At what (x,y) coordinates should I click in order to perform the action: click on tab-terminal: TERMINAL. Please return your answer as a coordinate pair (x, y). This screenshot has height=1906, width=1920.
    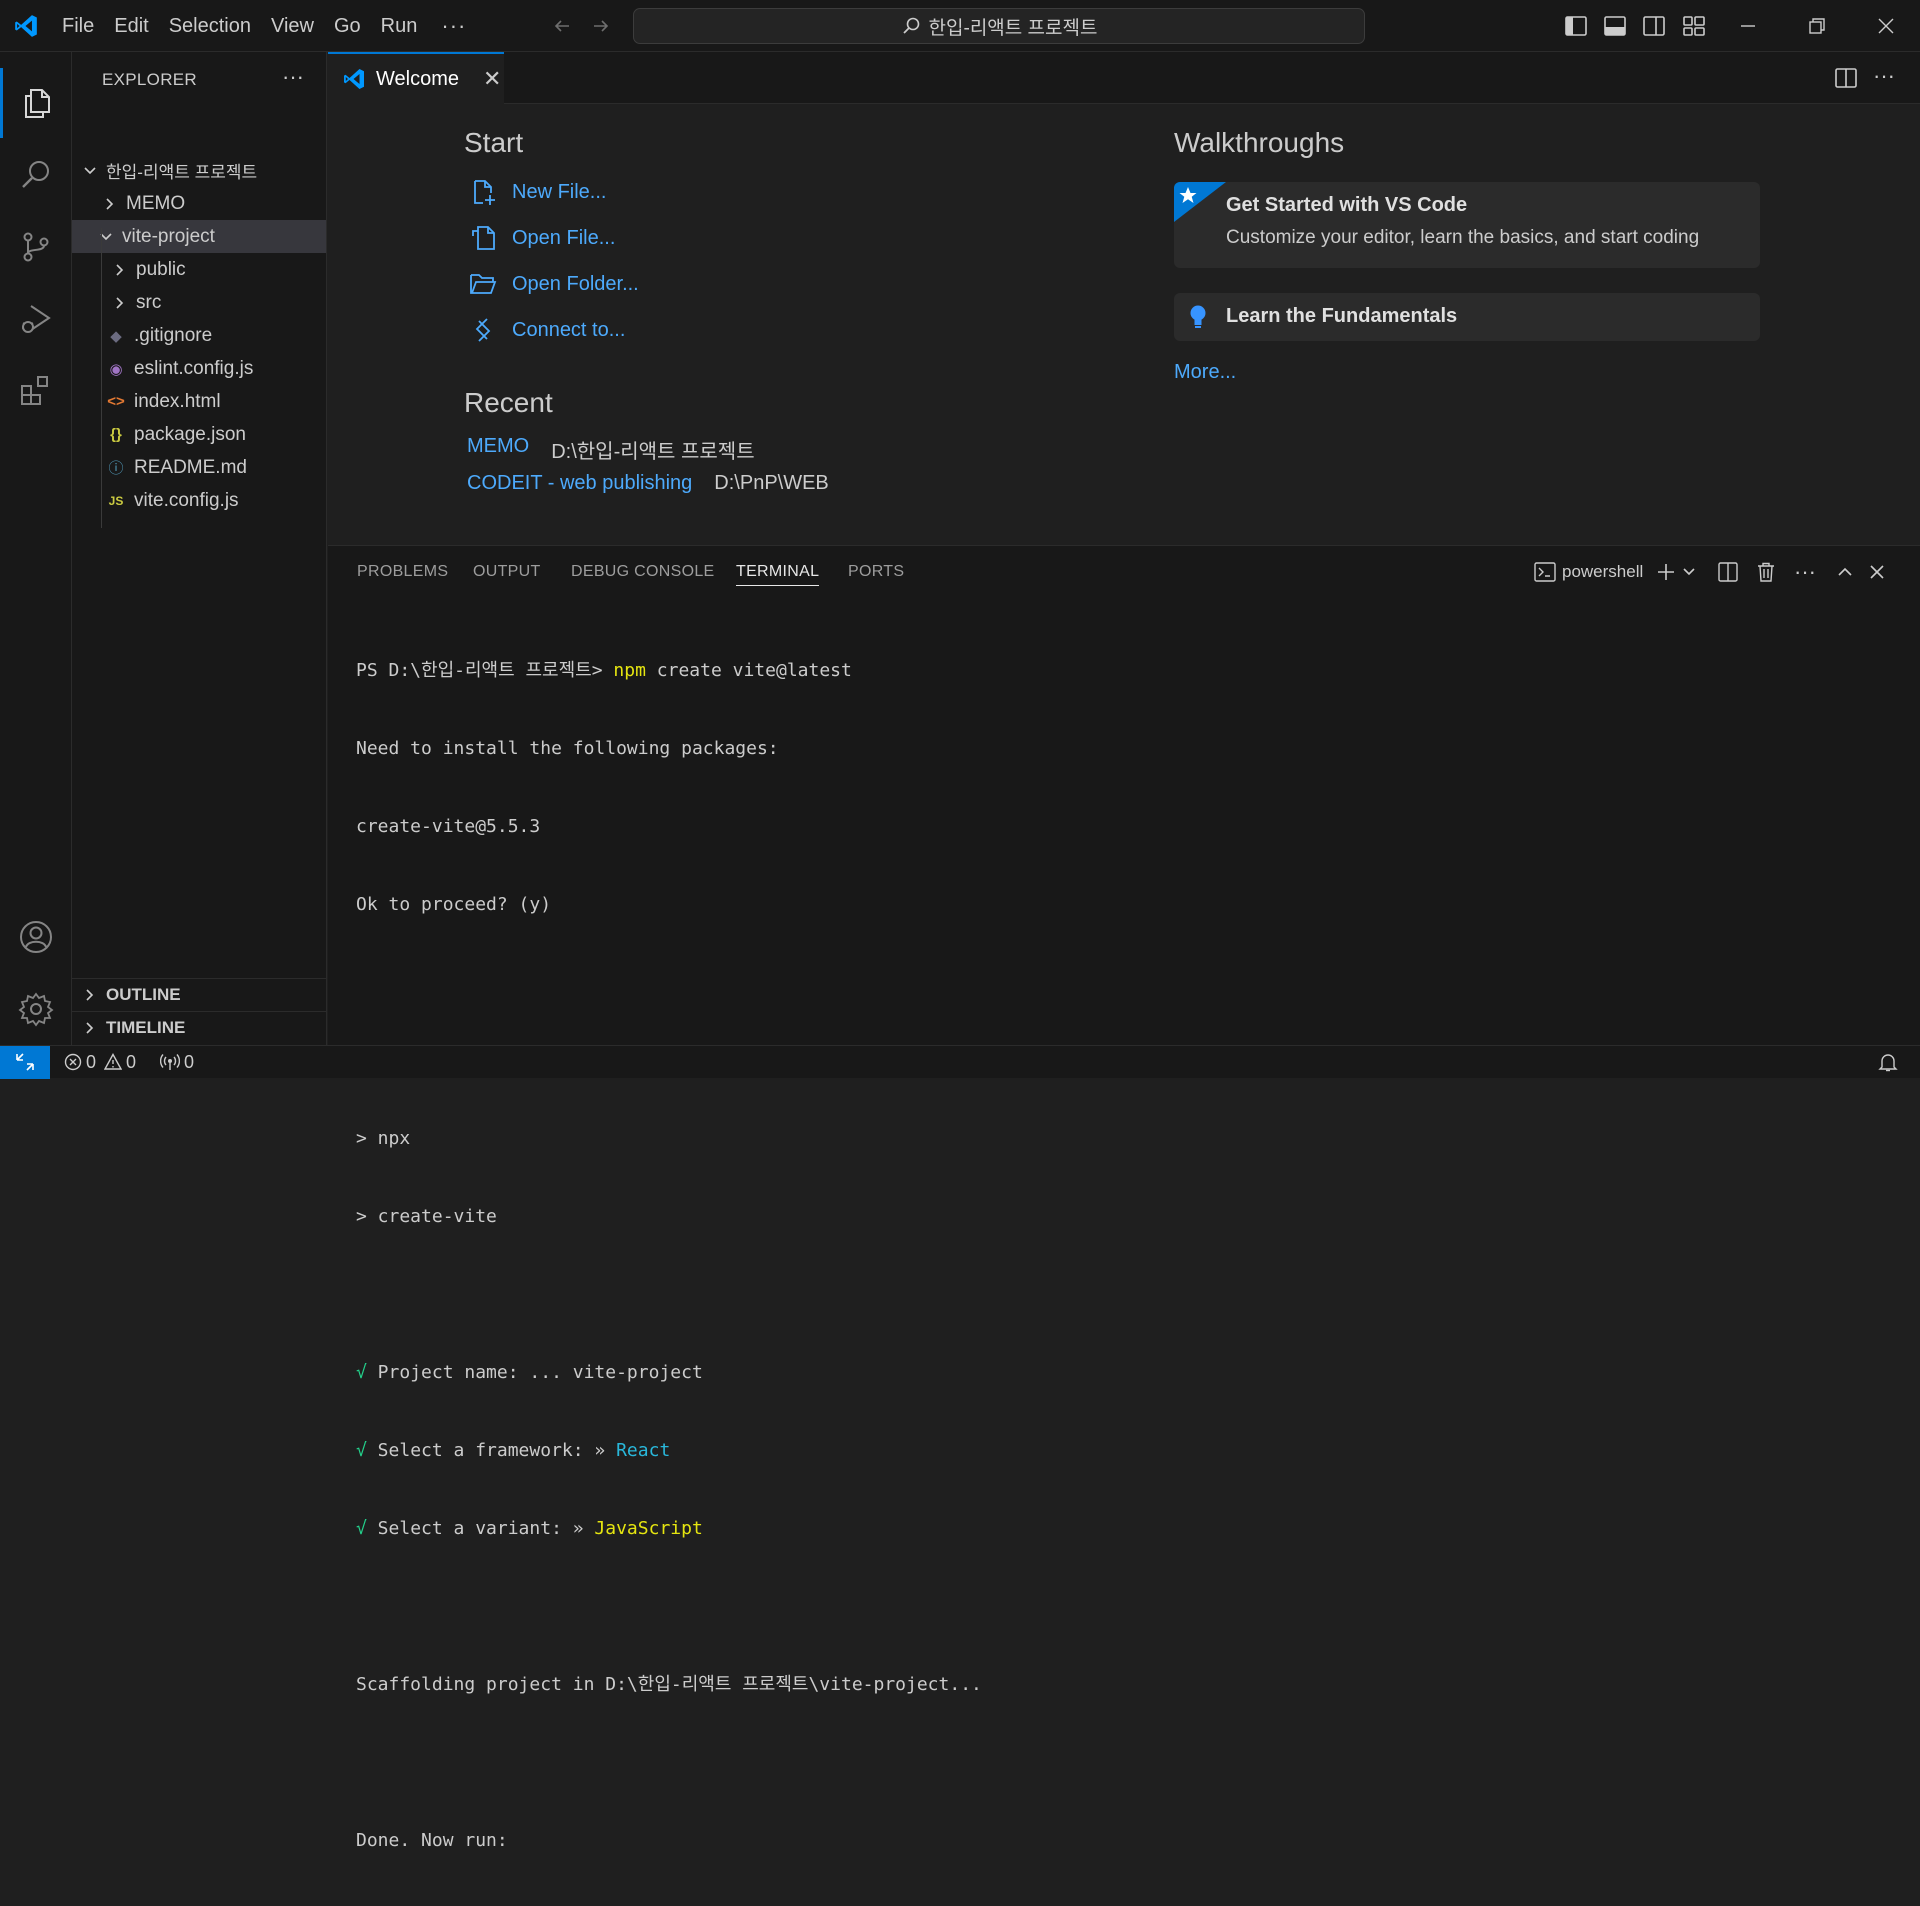
    Looking at the image, I should click on (778, 574).